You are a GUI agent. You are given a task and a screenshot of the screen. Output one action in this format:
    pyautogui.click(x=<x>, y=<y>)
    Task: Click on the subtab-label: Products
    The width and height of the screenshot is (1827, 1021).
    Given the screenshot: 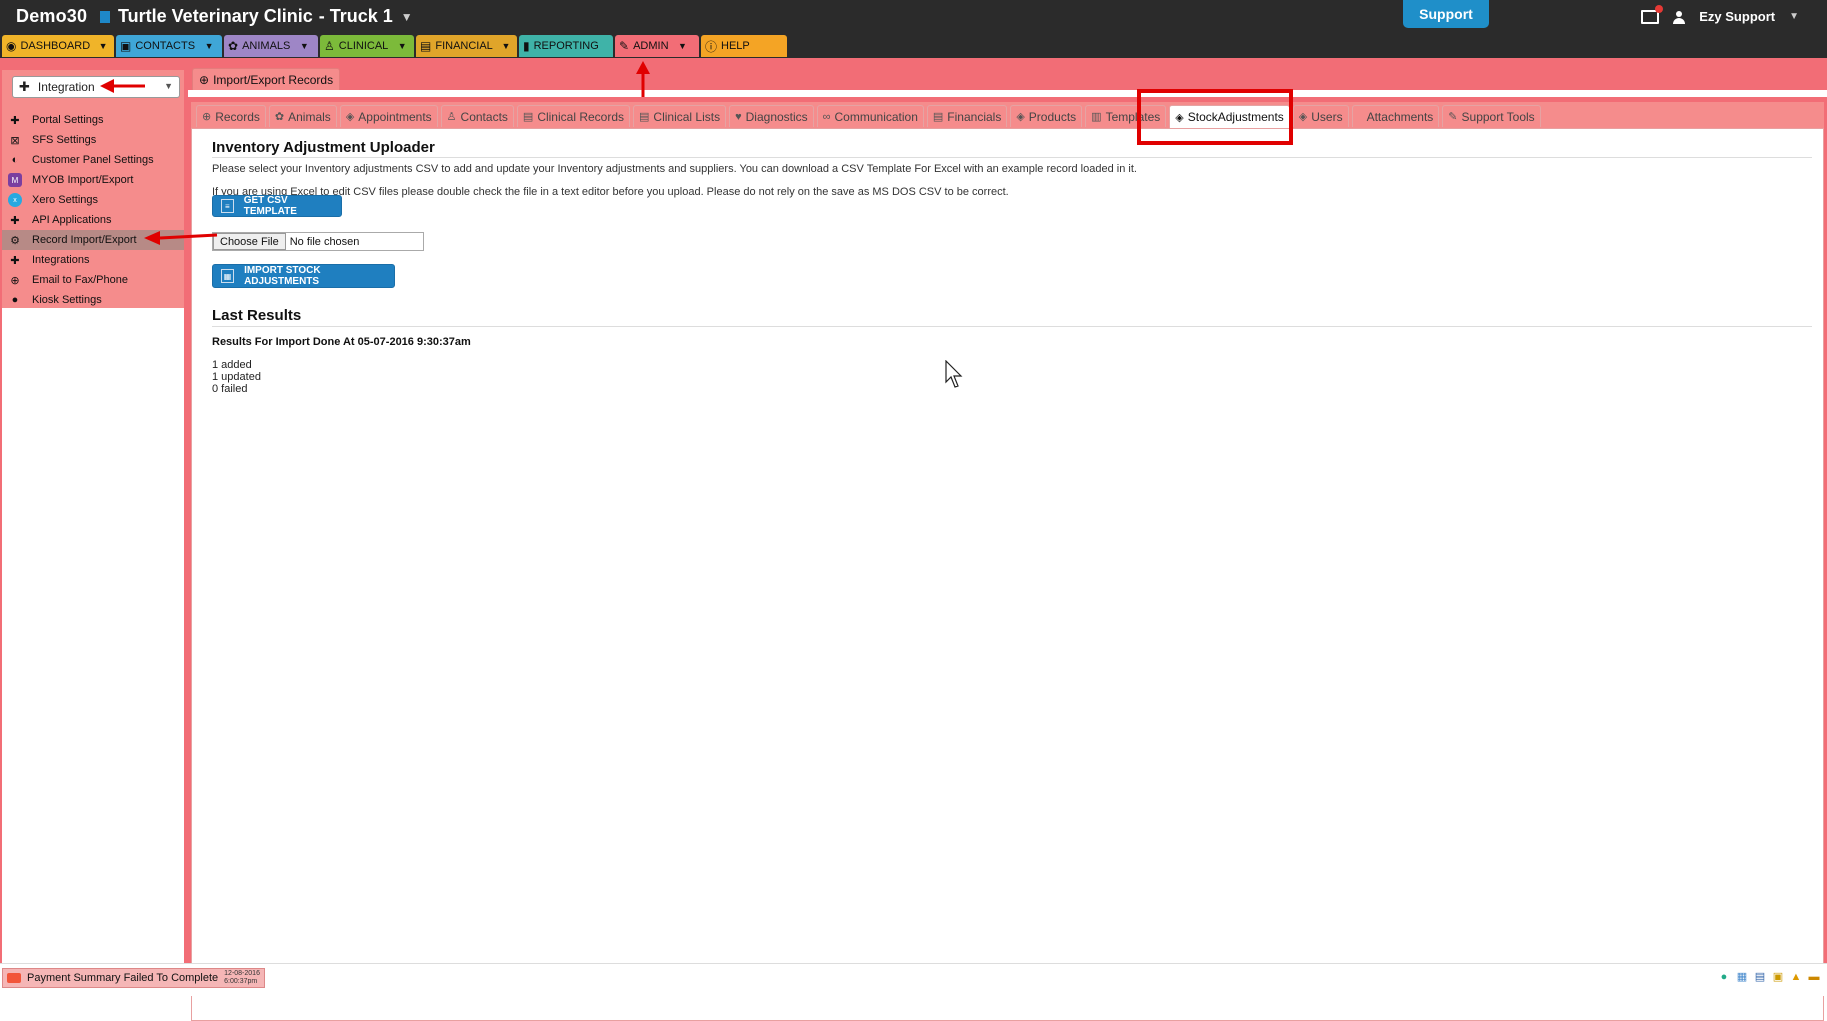 What is the action you would take?
    pyautogui.click(x=1052, y=116)
    